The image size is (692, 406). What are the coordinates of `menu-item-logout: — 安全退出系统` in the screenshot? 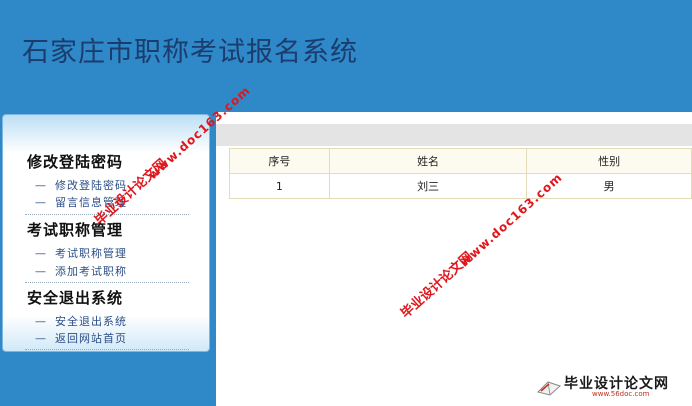 It's located at (81, 321).